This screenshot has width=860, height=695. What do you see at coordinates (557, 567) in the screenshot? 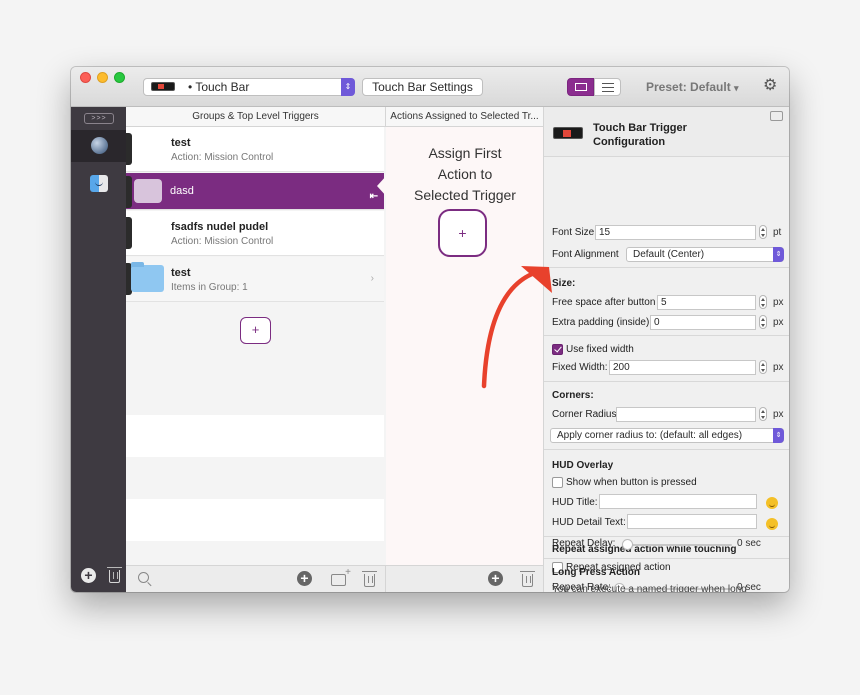
I see `repeat-action-checkbox` at bounding box center [557, 567].